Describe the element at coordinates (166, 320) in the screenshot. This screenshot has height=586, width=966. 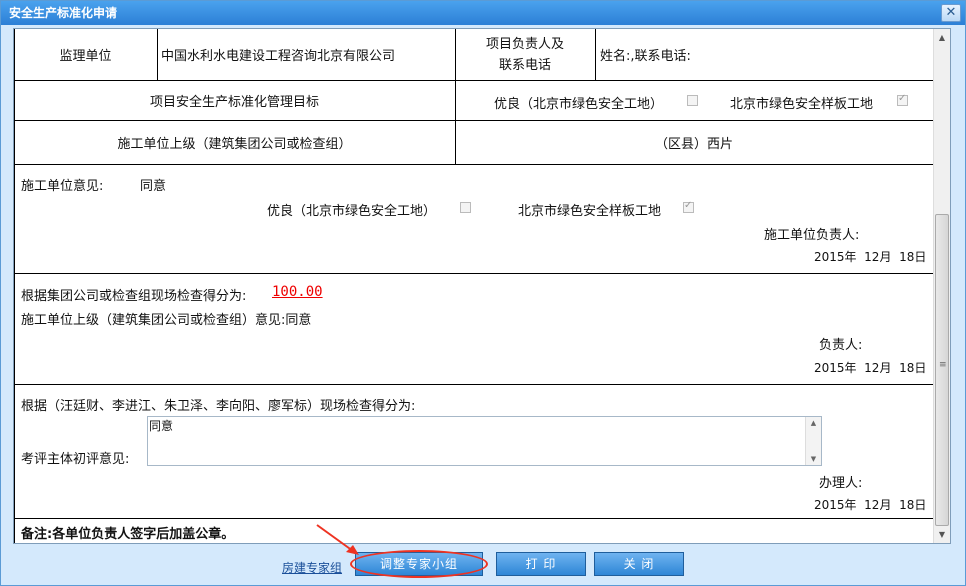
I see `superior-opinion-text: 施工单位上级（建筑集团公司或检查组）意见:同意` at that location.